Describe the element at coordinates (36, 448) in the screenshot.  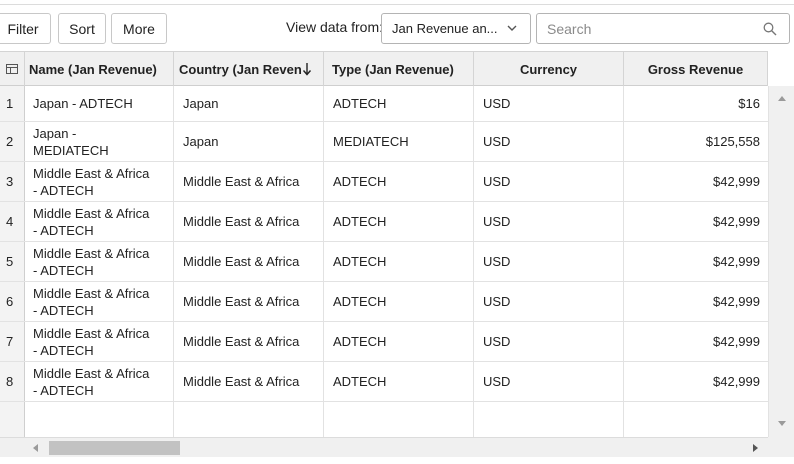
I see `scroll-left-icon` at that location.